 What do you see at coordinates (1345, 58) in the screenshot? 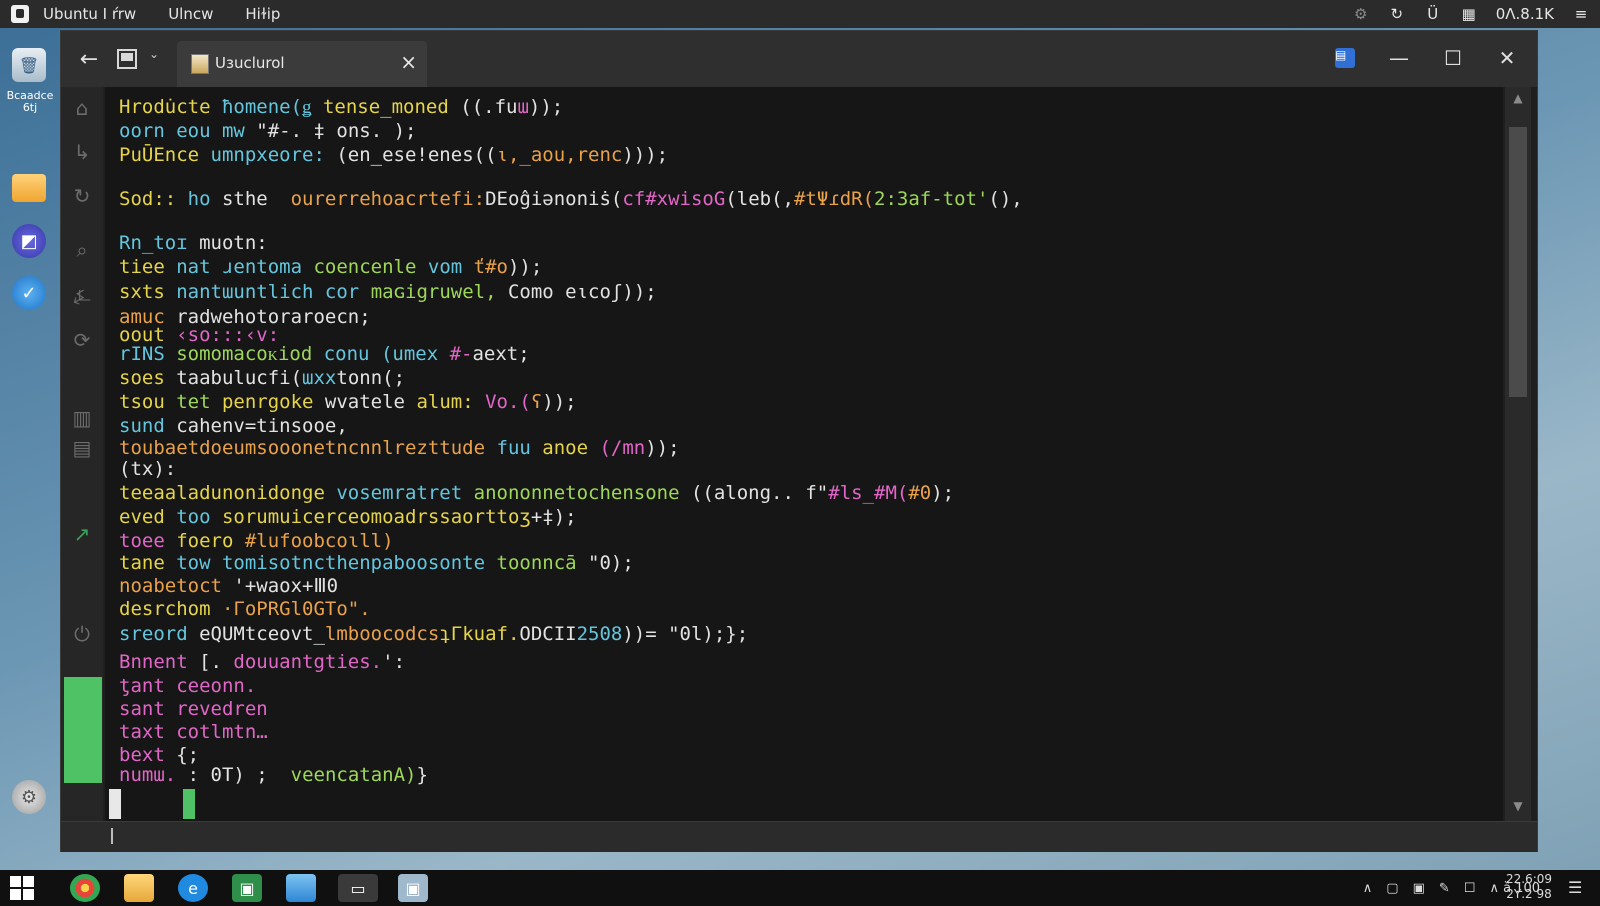
I see `document-icon: ▤` at bounding box center [1345, 58].